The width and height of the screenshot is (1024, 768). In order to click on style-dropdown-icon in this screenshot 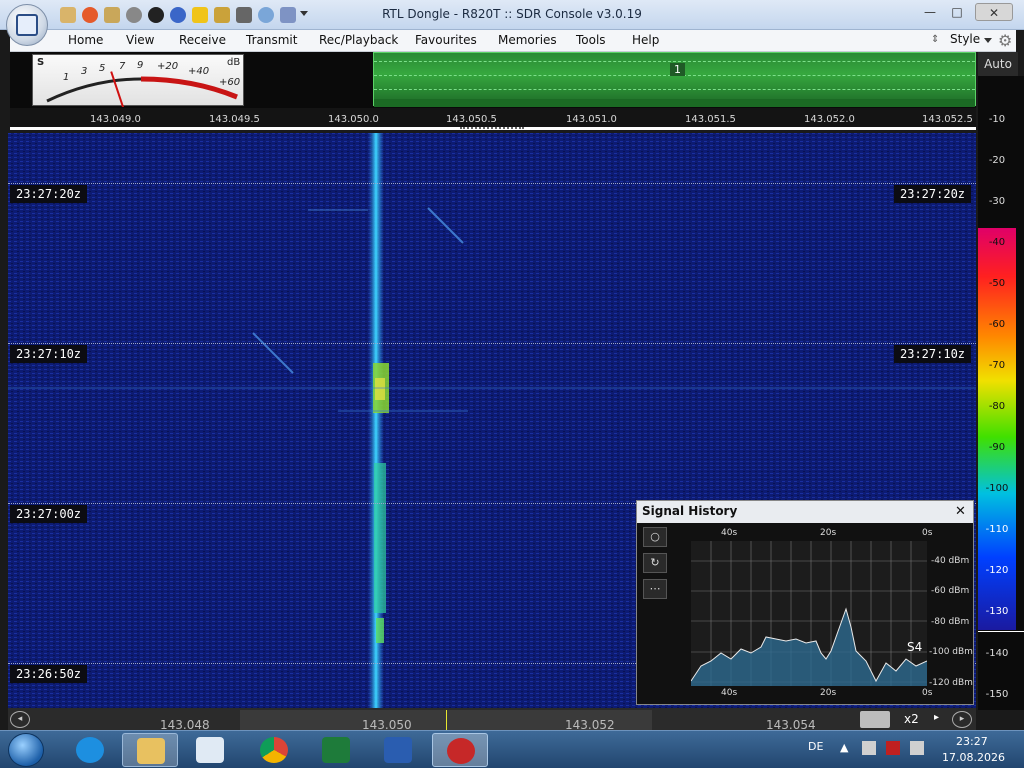, I will do `click(988, 40)`.